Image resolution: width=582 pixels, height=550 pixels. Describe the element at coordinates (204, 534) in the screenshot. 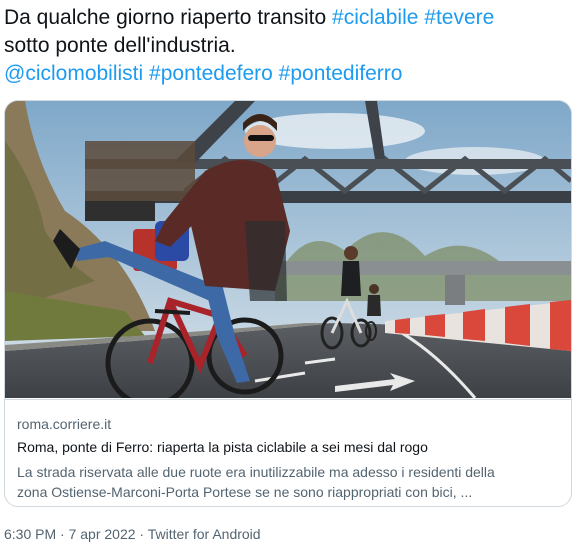

I see `tweet-source: Twitter for Android` at that location.